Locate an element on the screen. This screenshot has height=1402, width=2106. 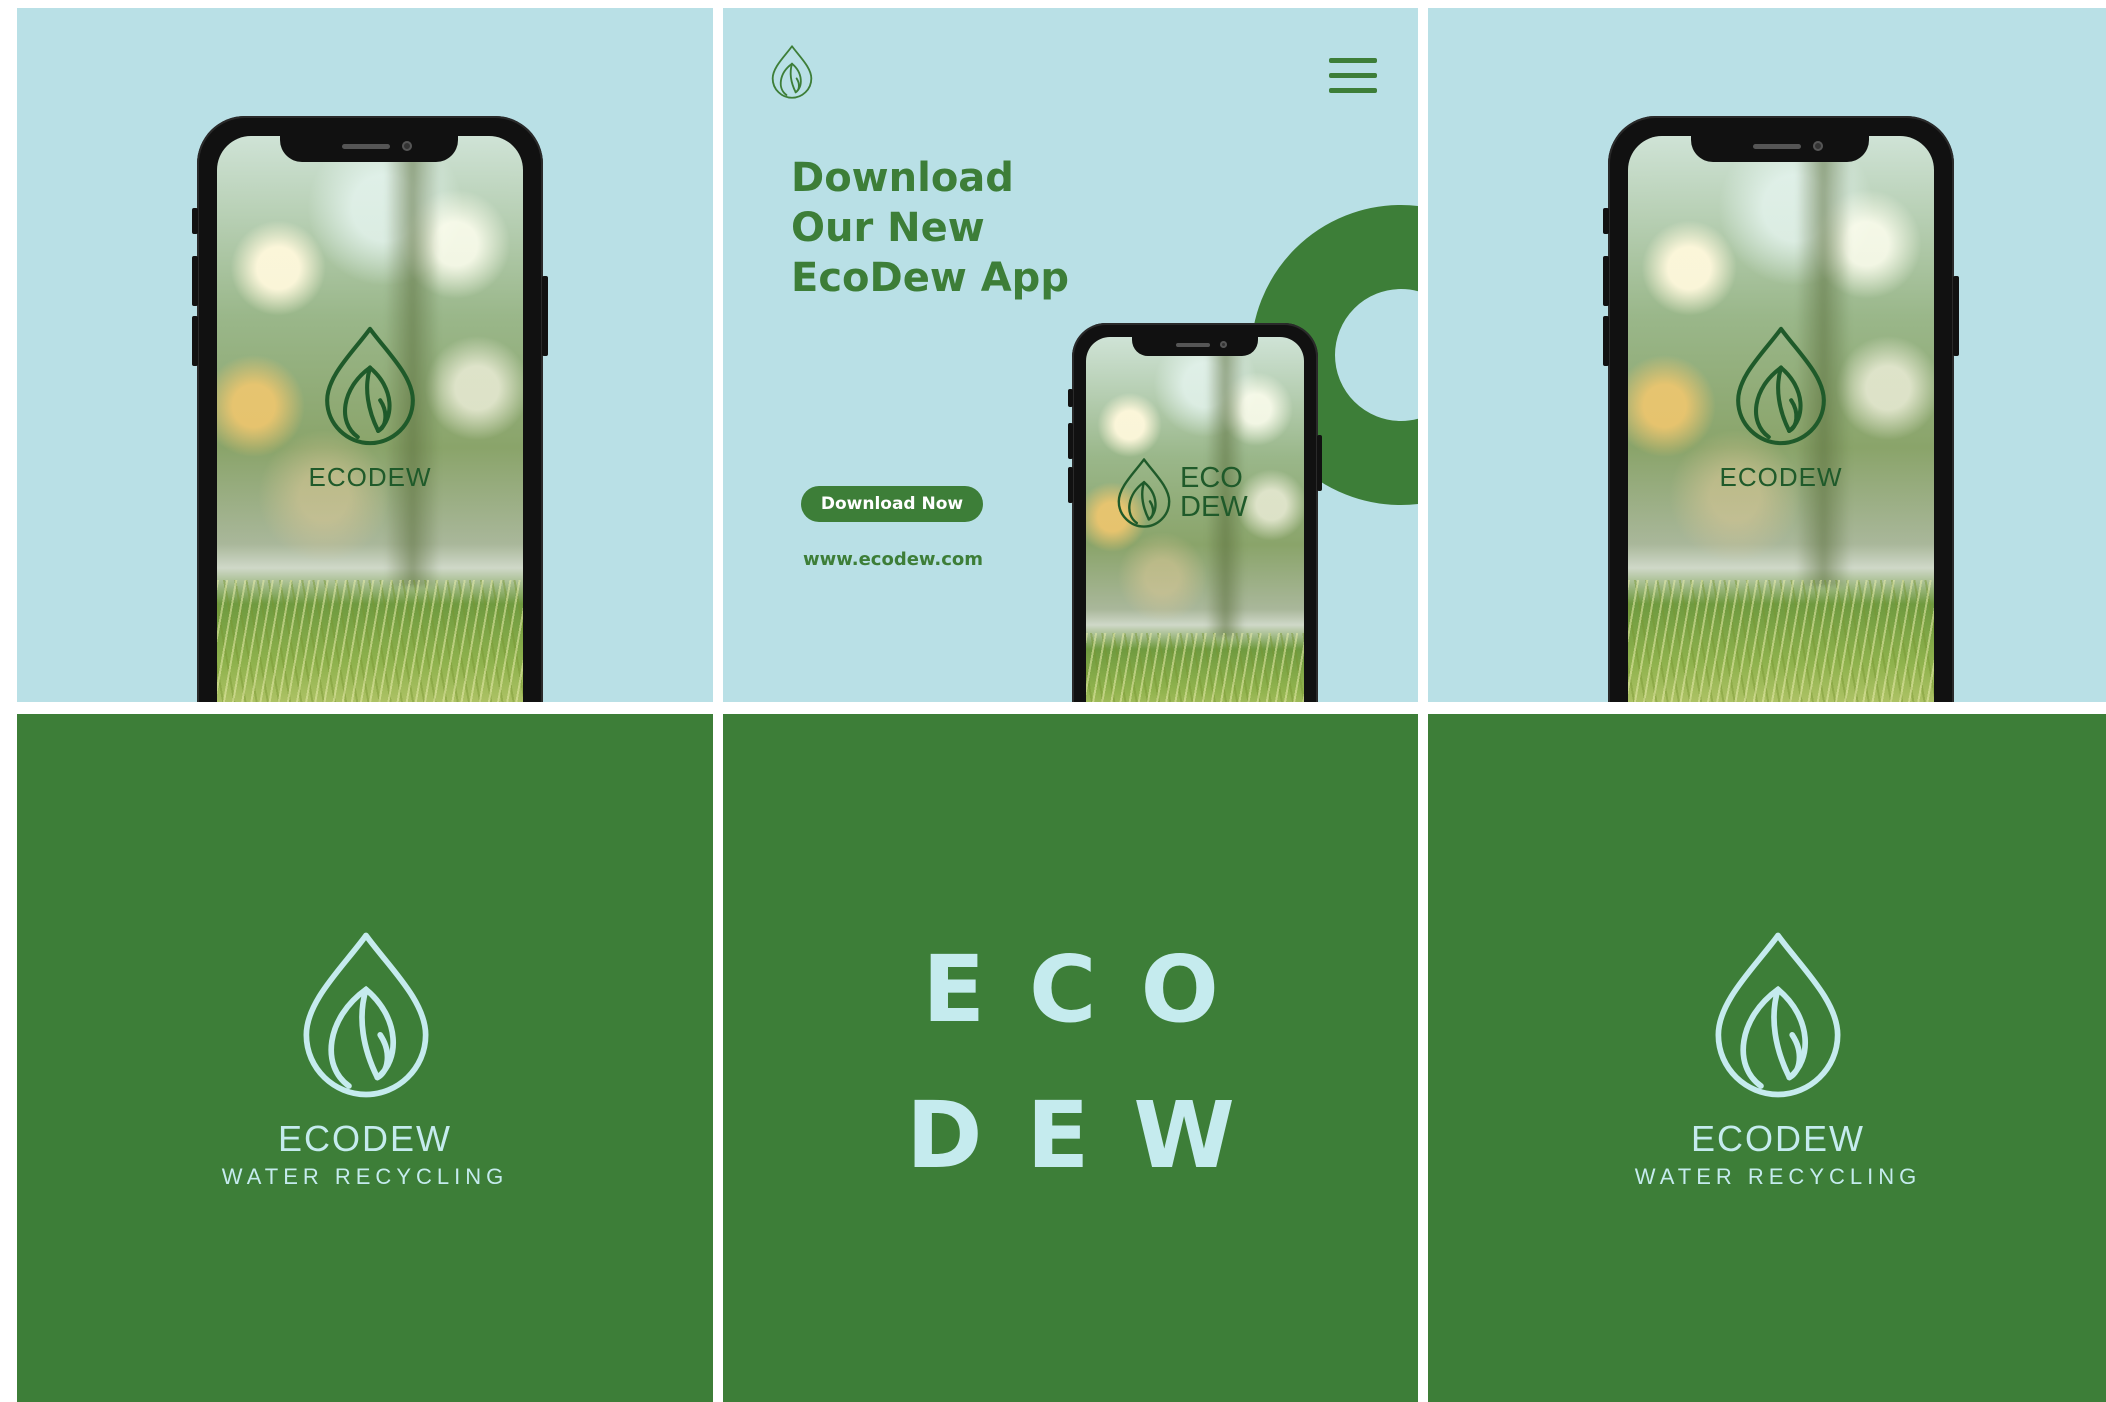
hamburger-menu-icon is located at coordinates (1353, 76).